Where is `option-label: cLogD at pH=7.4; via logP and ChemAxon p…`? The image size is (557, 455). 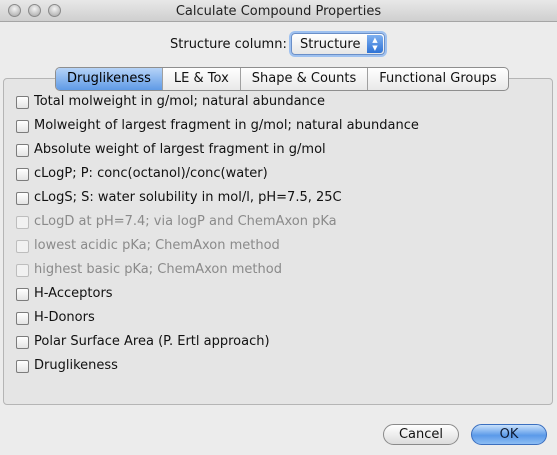 option-label: cLogD at pH=7.4; via logP and ChemAxon p… is located at coordinates (185, 221).